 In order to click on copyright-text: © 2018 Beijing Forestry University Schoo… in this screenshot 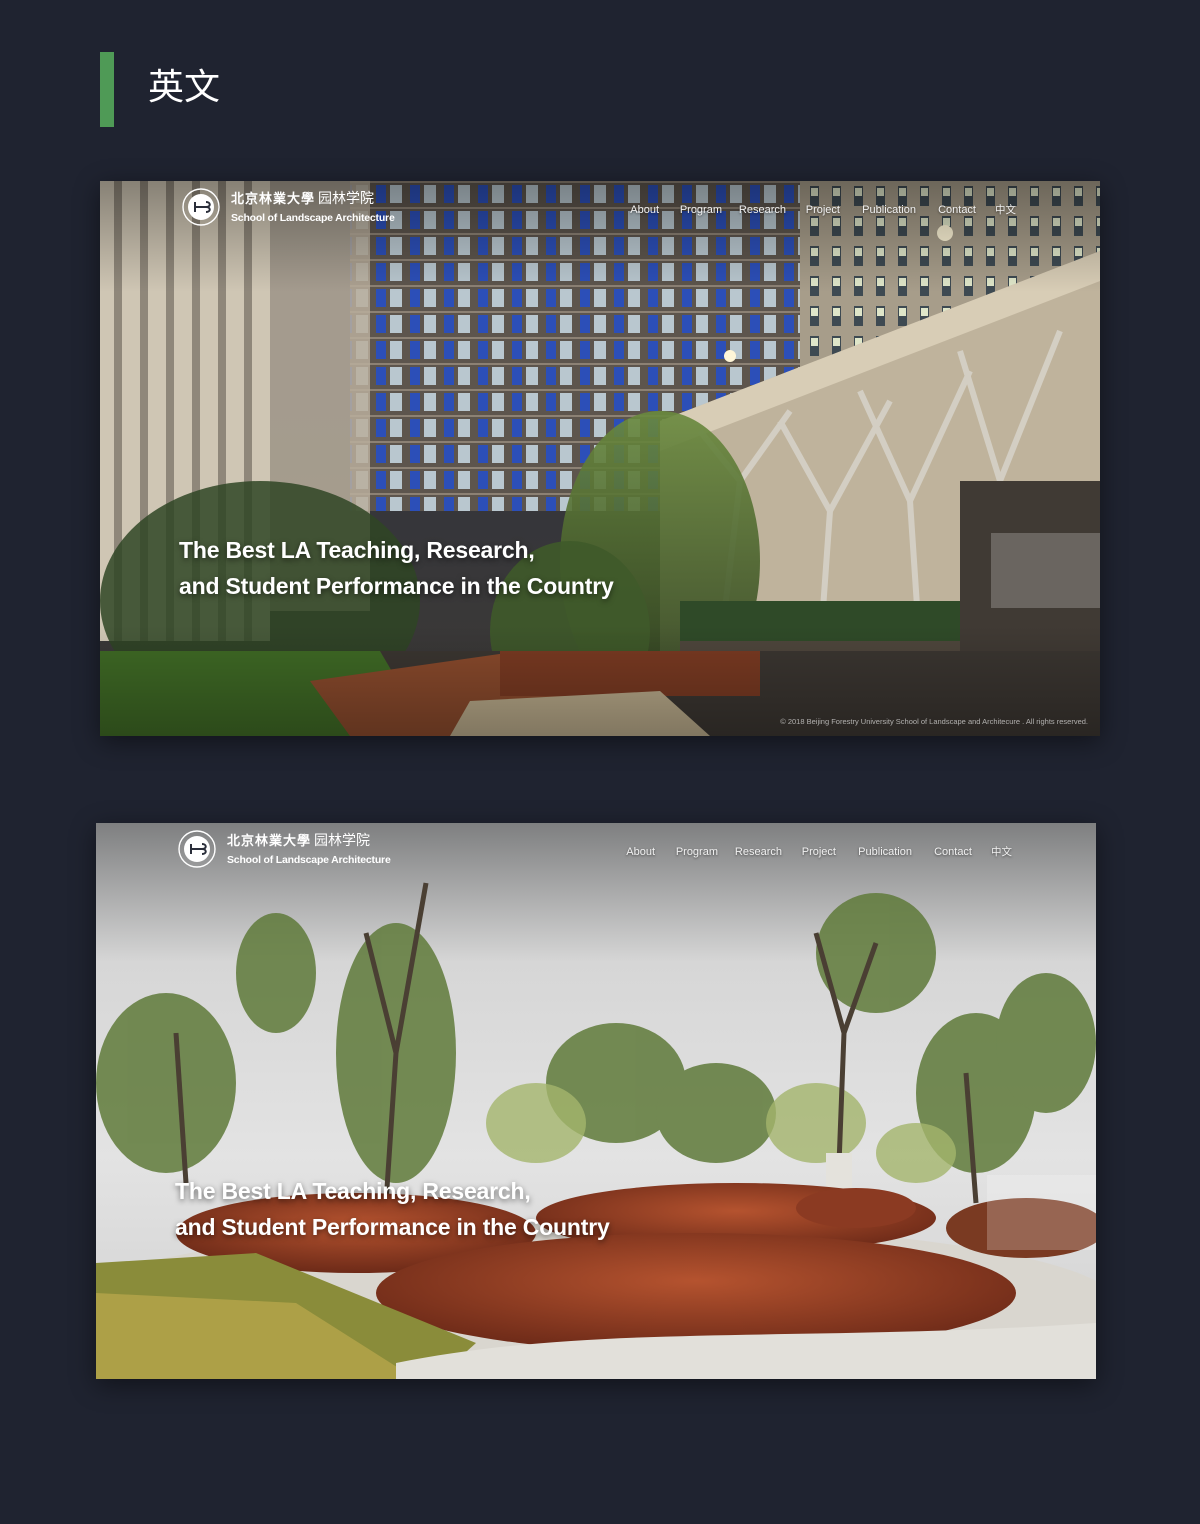, I will do `click(934, 721)`.